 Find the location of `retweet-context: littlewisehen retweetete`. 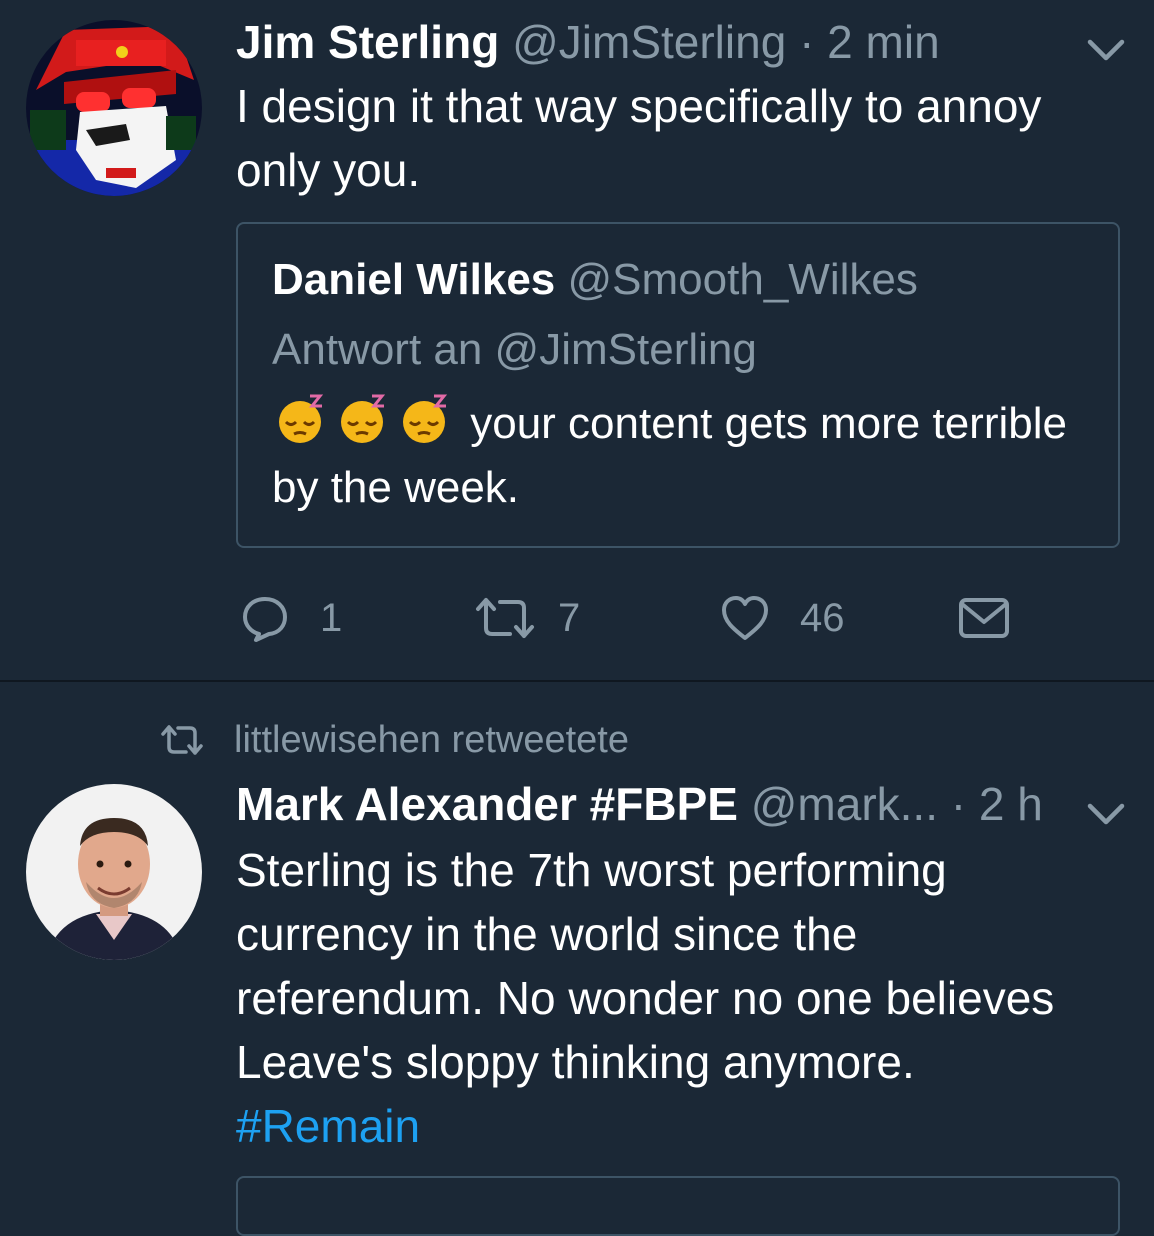

retweet-context: littlewisehen retweetete is located at coordinates (394, 740).